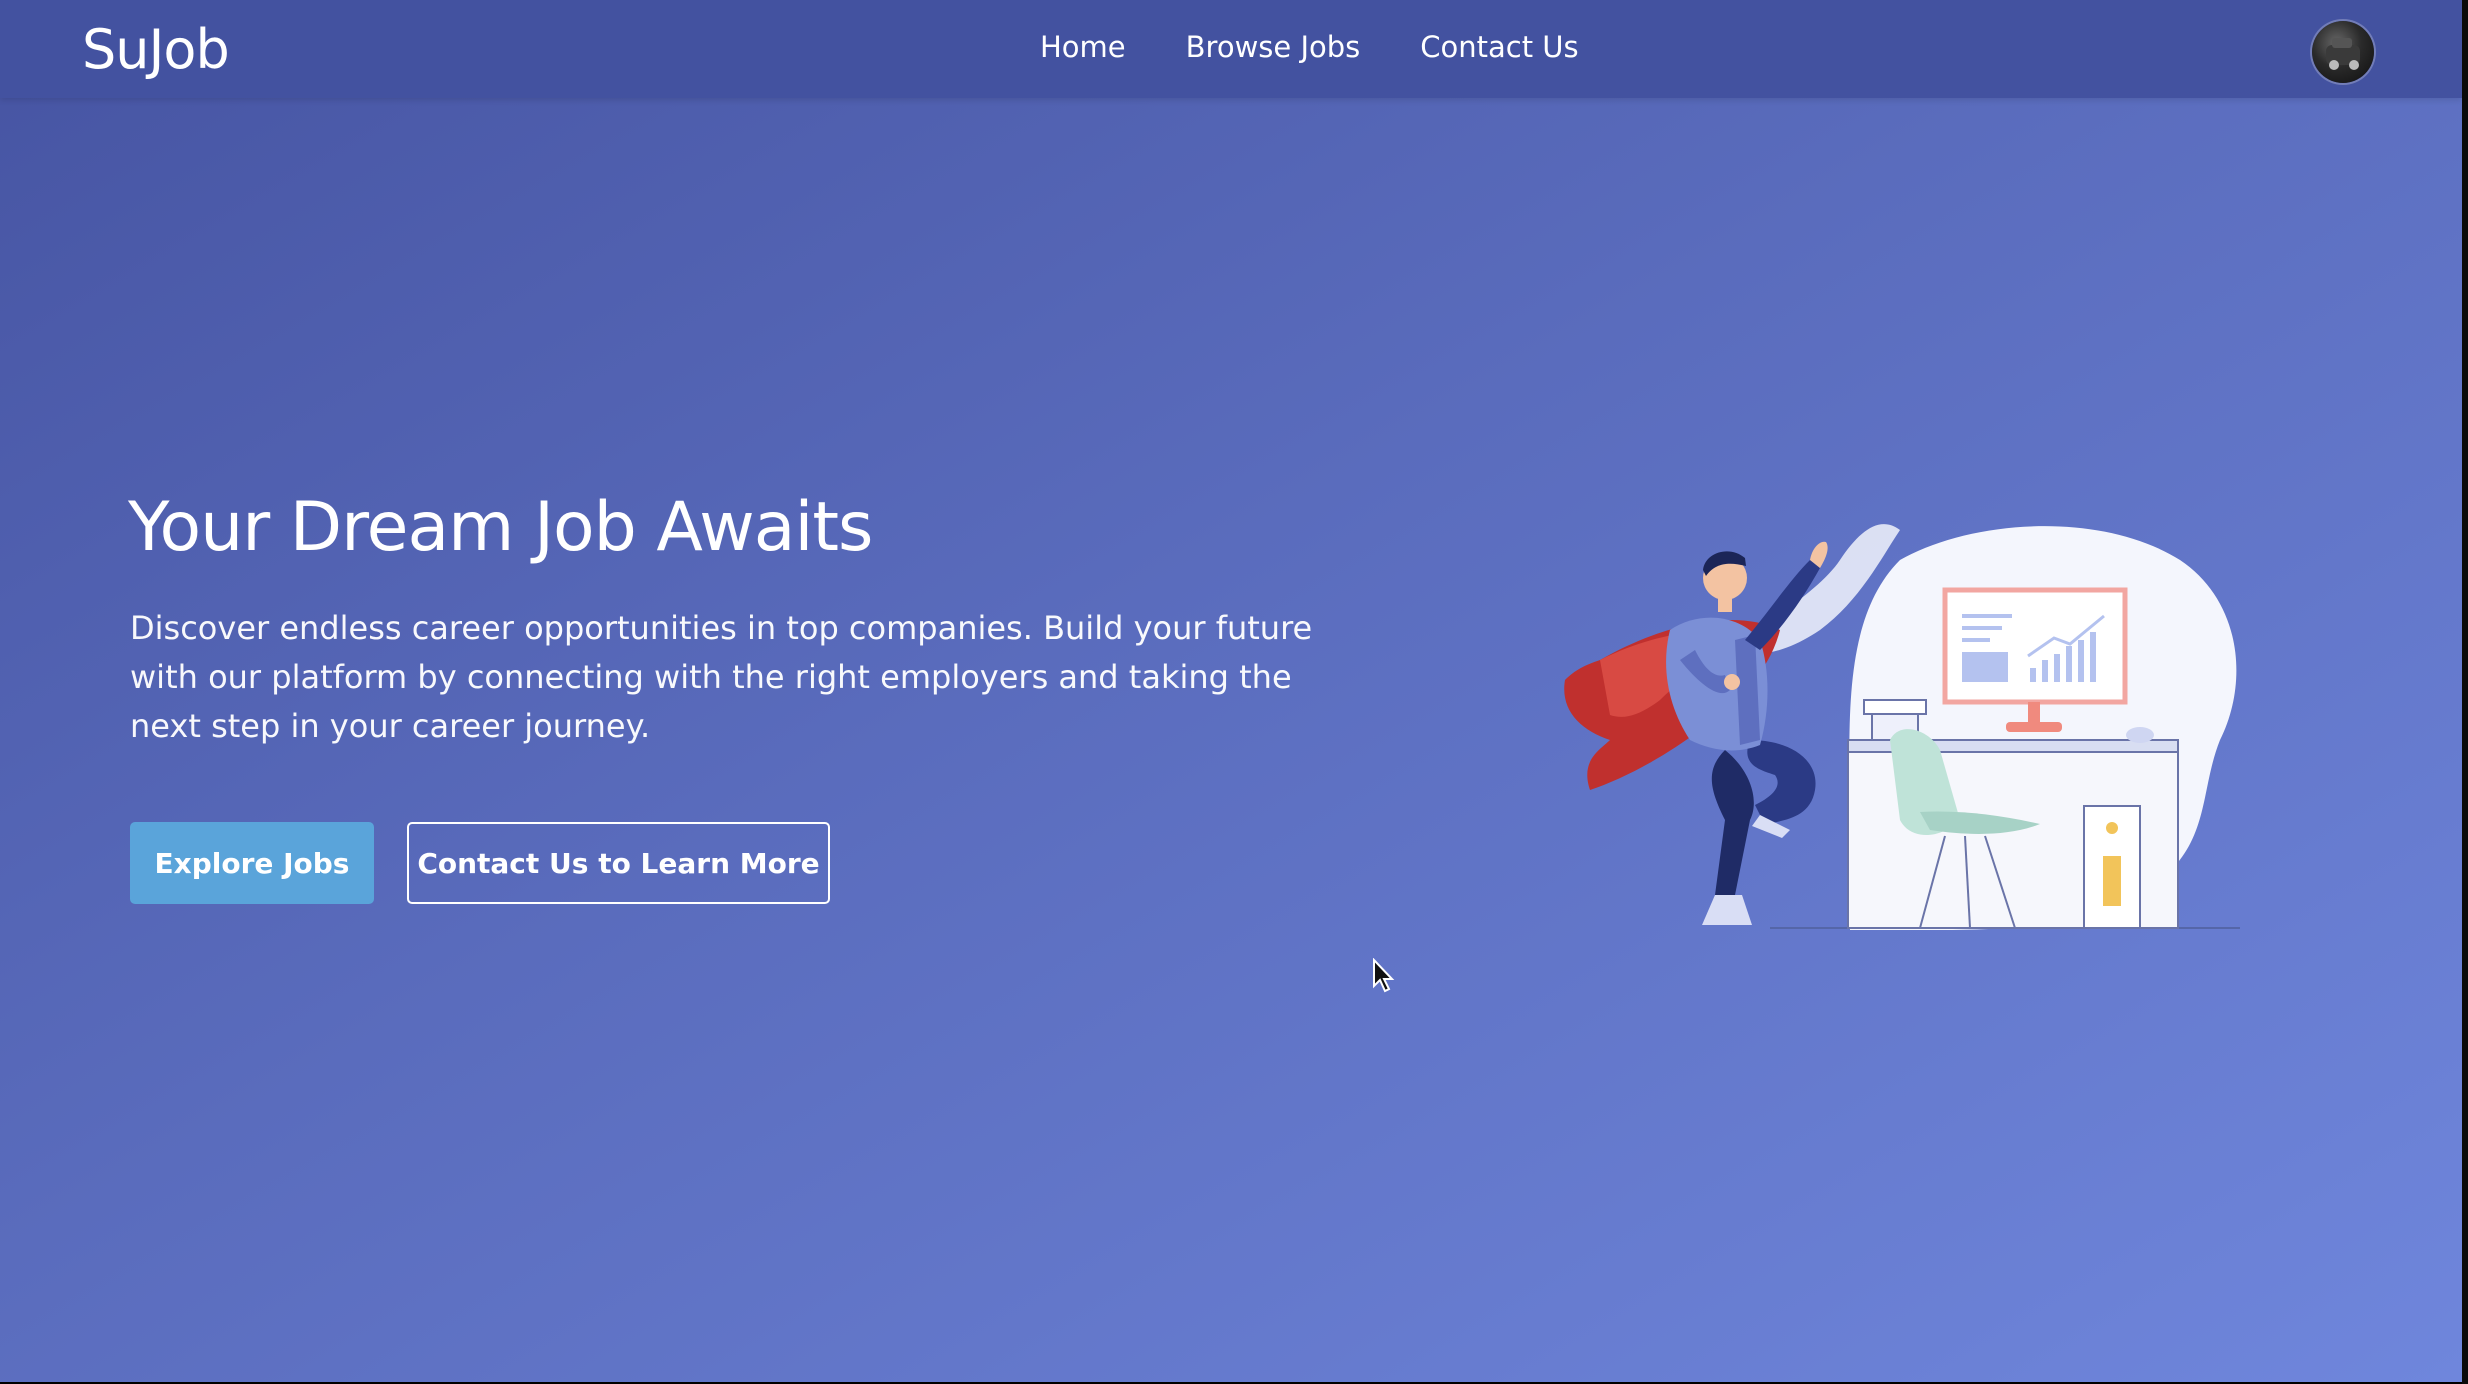 Image resolution: width=2468 pixels, height=1384 pixels. Describe the element at coordinates (252, 863) in the screenshot. I see `explore-jobs-button: Explore Jobs` at that location.